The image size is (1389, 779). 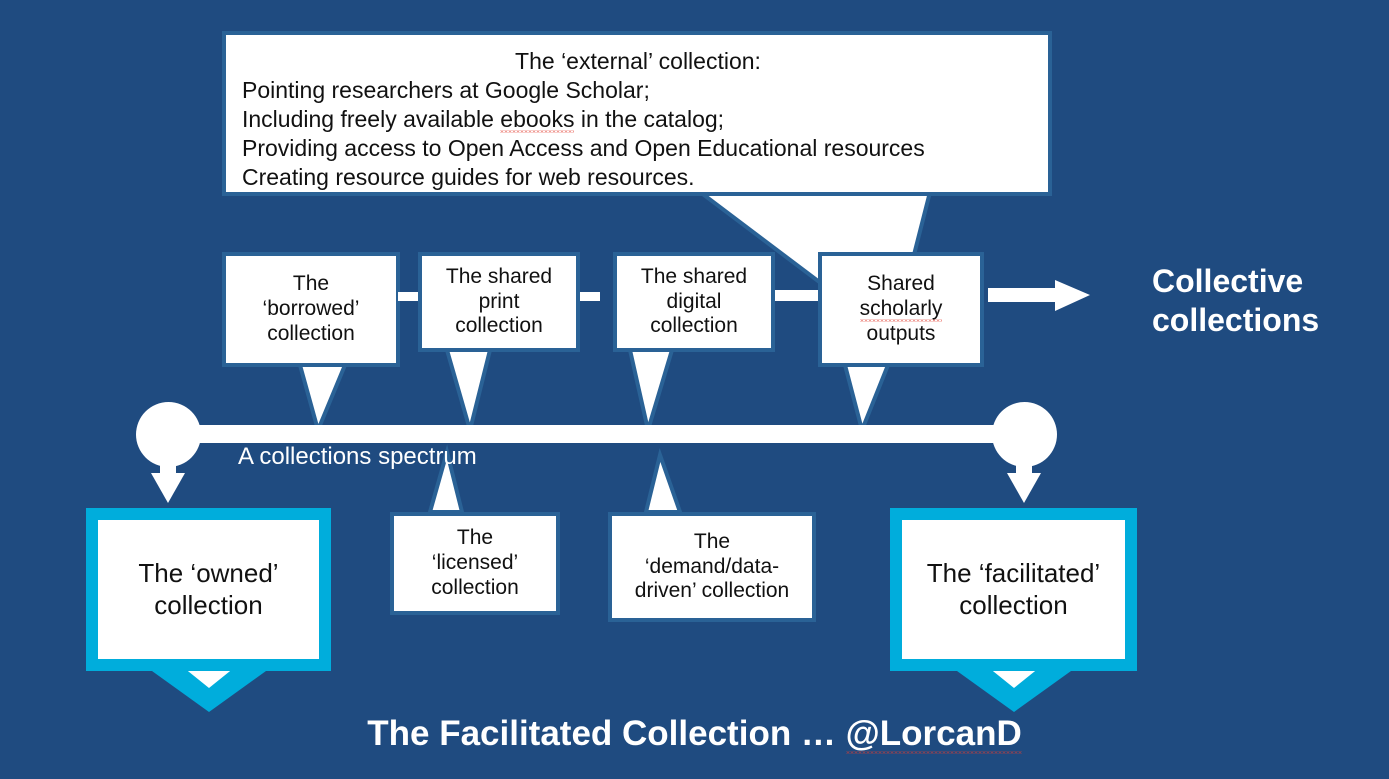 What do you see at coordinates (866, 400) in the screenshot?
I see `tail-shared-scholarly` at bounding box center [866, 400].